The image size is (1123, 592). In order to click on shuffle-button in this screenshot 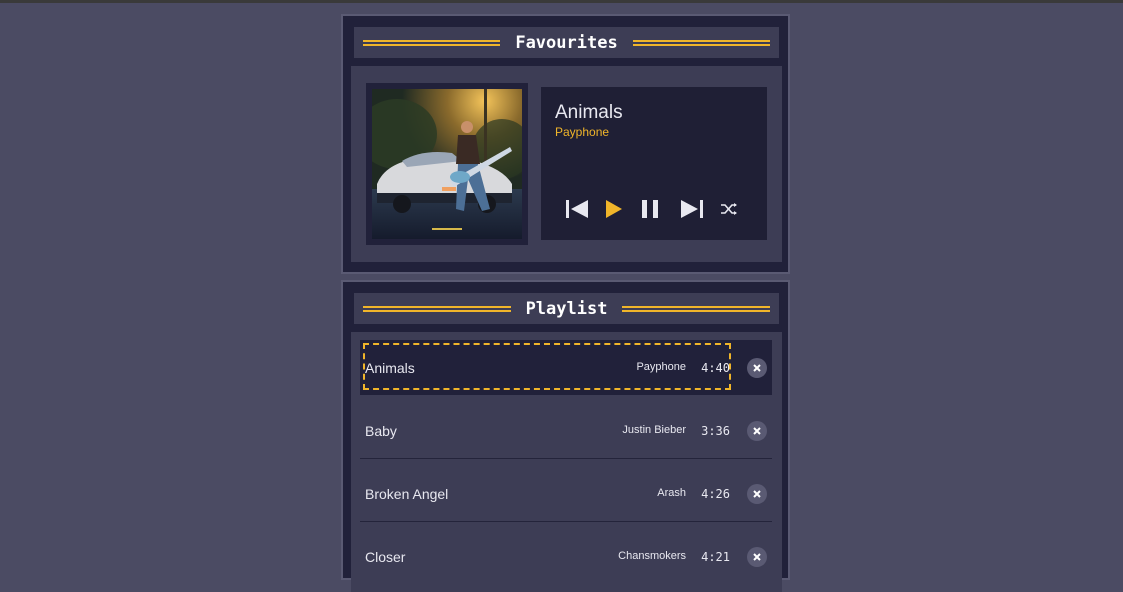, I will do `click(729, 209)`.